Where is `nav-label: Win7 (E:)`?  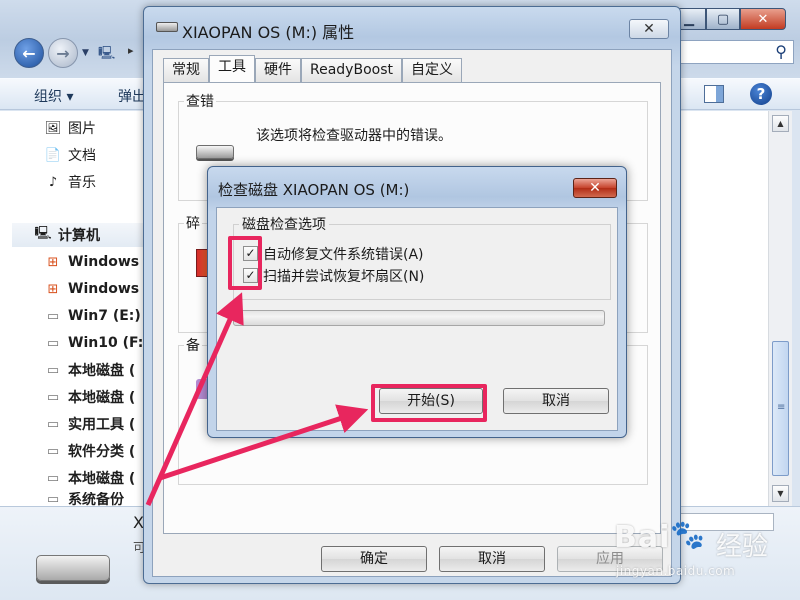 nav-label: Win7 (E:) is located at coordinates (104, 316).